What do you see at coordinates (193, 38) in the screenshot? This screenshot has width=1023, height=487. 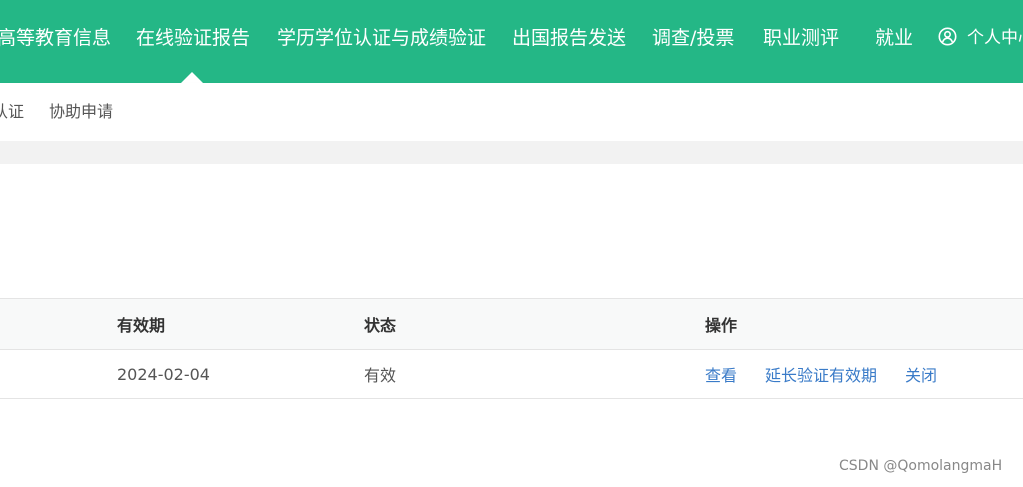 I see `nav-item-online-verification-report: 在线验证报告` at bounding box center [193, 38].